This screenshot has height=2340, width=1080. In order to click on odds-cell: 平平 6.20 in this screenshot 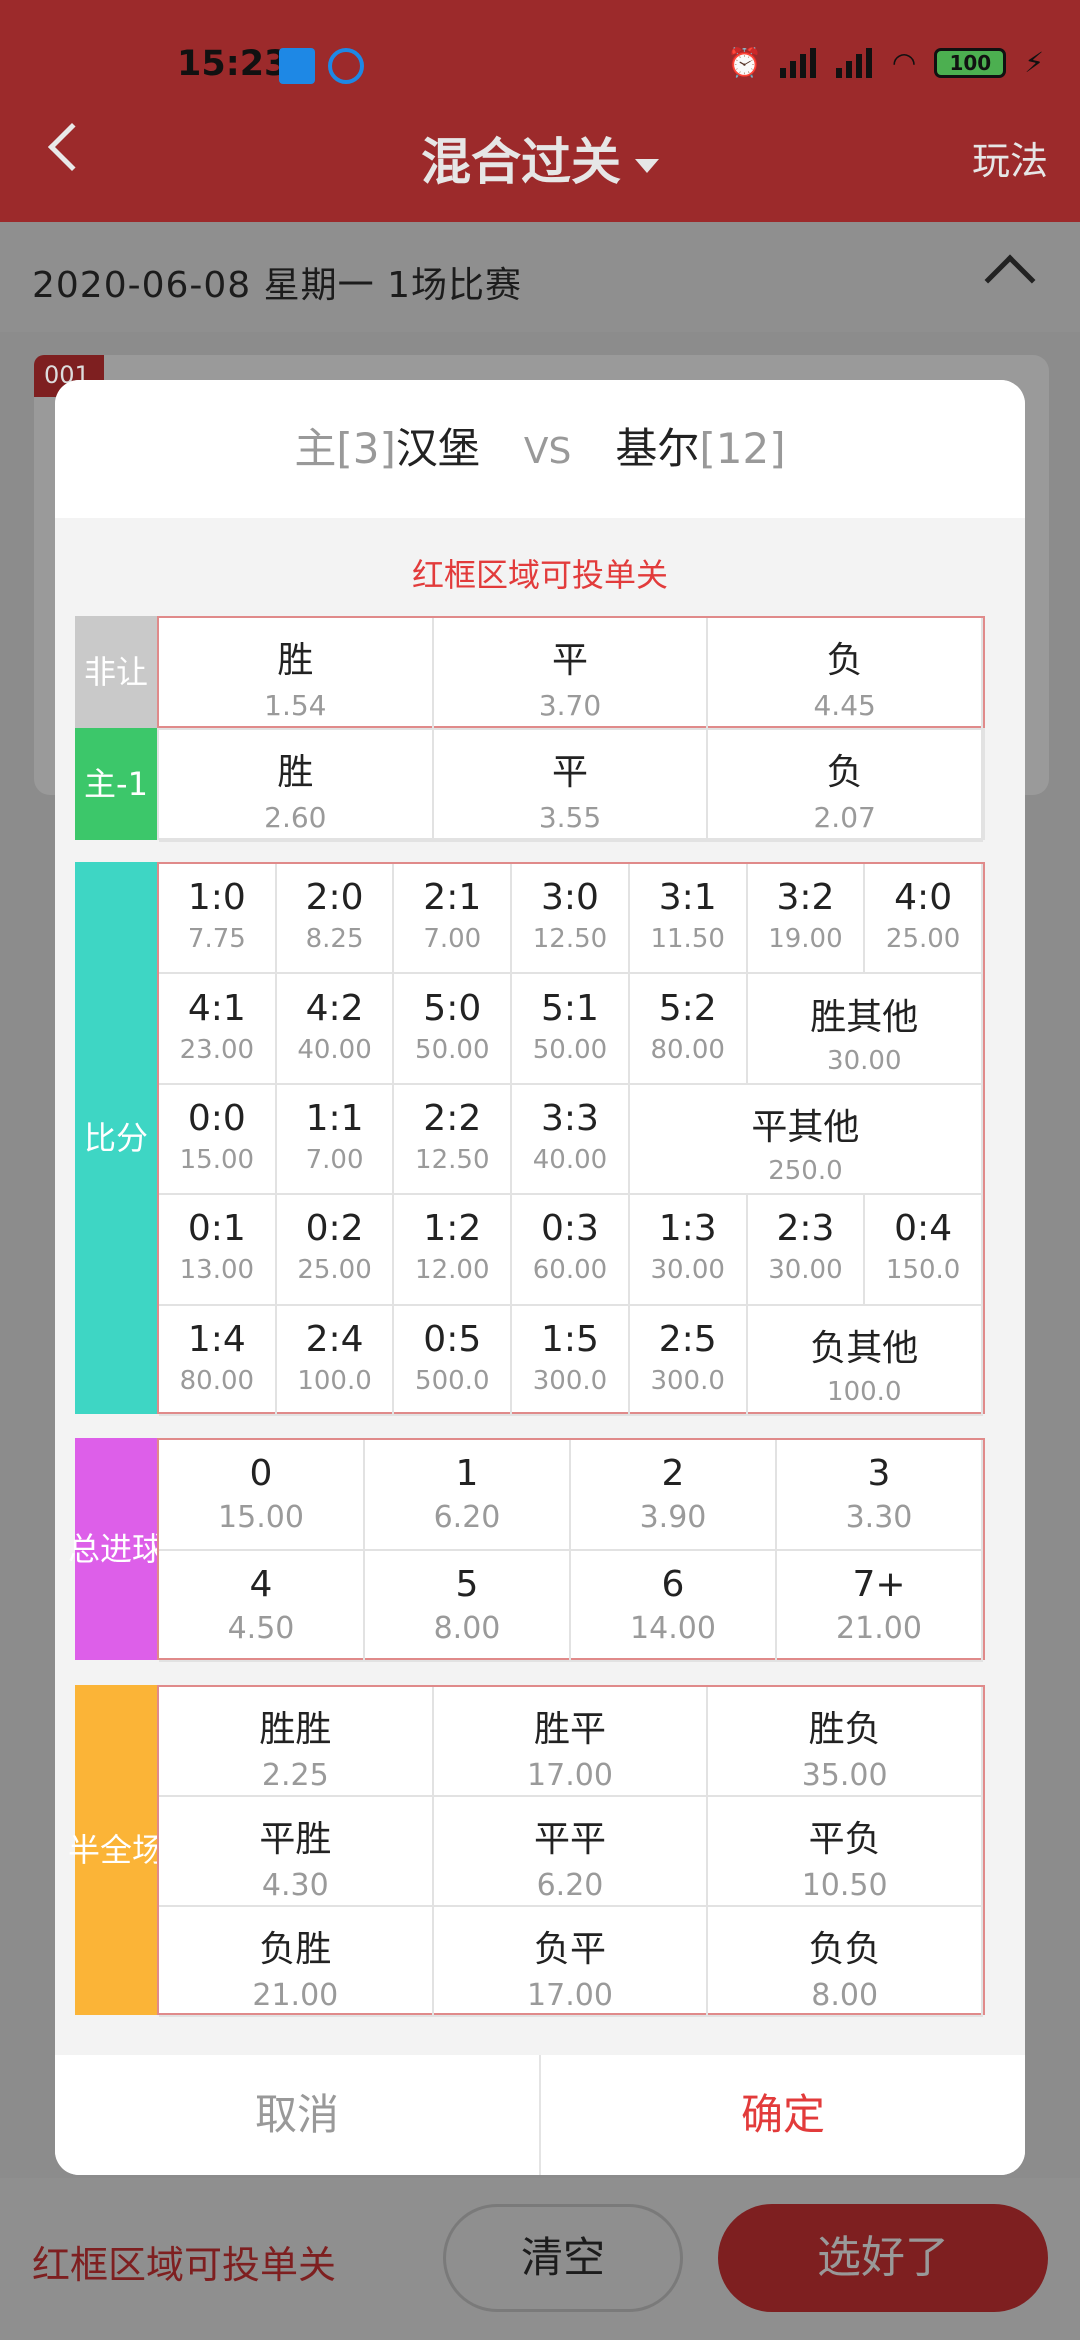, I will do `click(571, 1852)`.